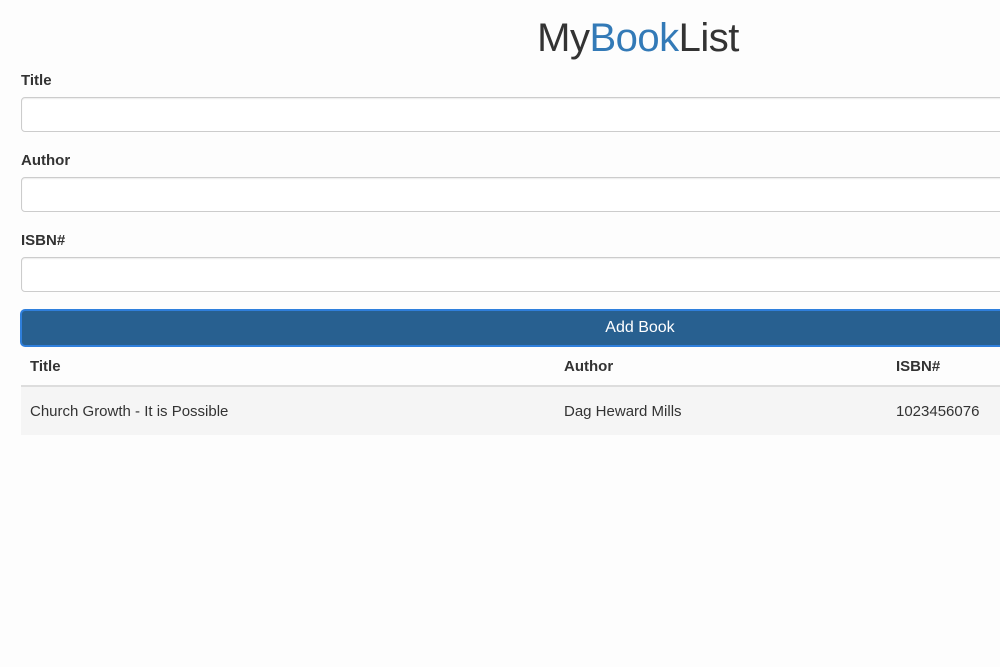 The image size is (1000, 667). Describe the element at coordinates (563, 38) in the screenshot. I see `app-title-part-my: My` at that location.